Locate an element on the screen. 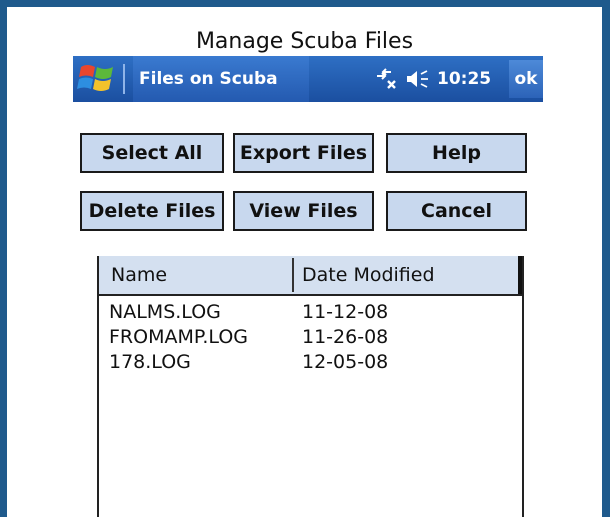 Image resolution: width=610 pixels, height=527 pixels. list-item: NALMS.LOG 11-12-08 is located at coordinates (310, 312).